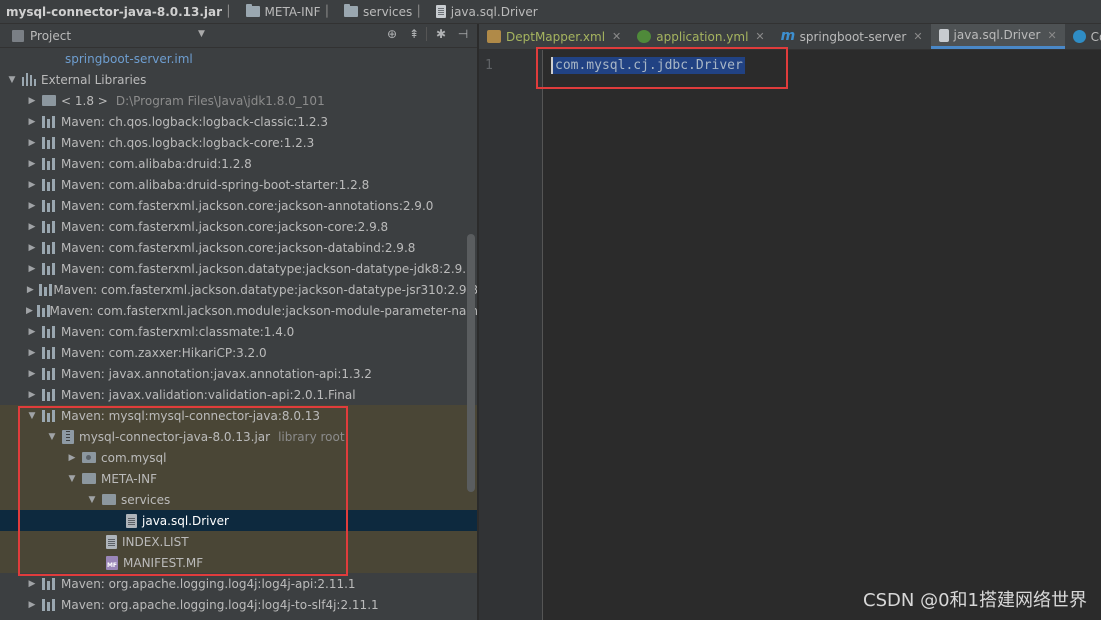  I want to click on tree-item-label: MANIFEST.MF, so click(163, 562).